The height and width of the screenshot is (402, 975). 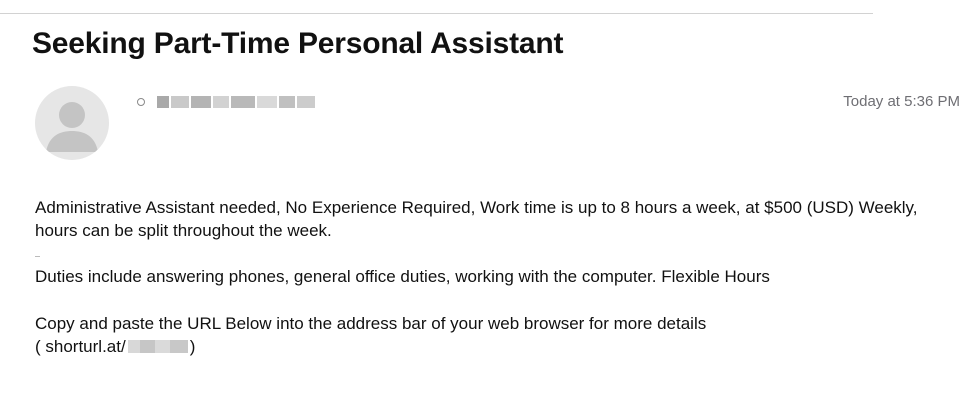 I want to click on divider-mark, so click(x=37, y=256).